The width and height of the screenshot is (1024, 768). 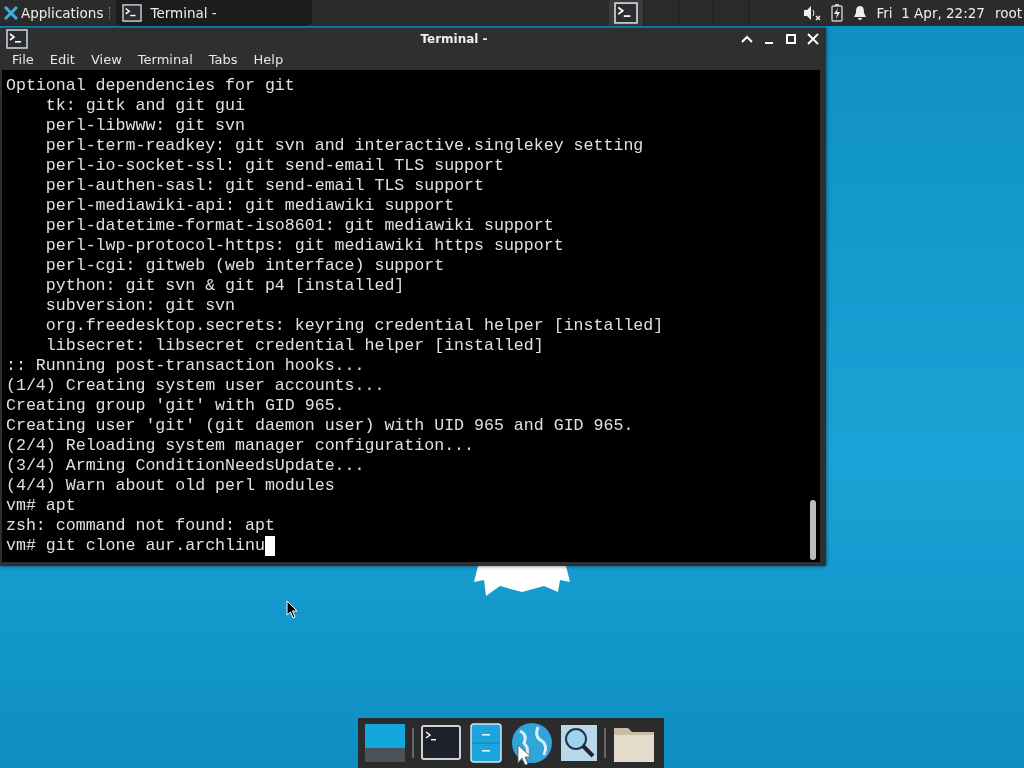 What do you see at coordinates (214, 13) in the screenshot?
I see `taskbar-button: Terminal -` at bounding box center [214, 13].